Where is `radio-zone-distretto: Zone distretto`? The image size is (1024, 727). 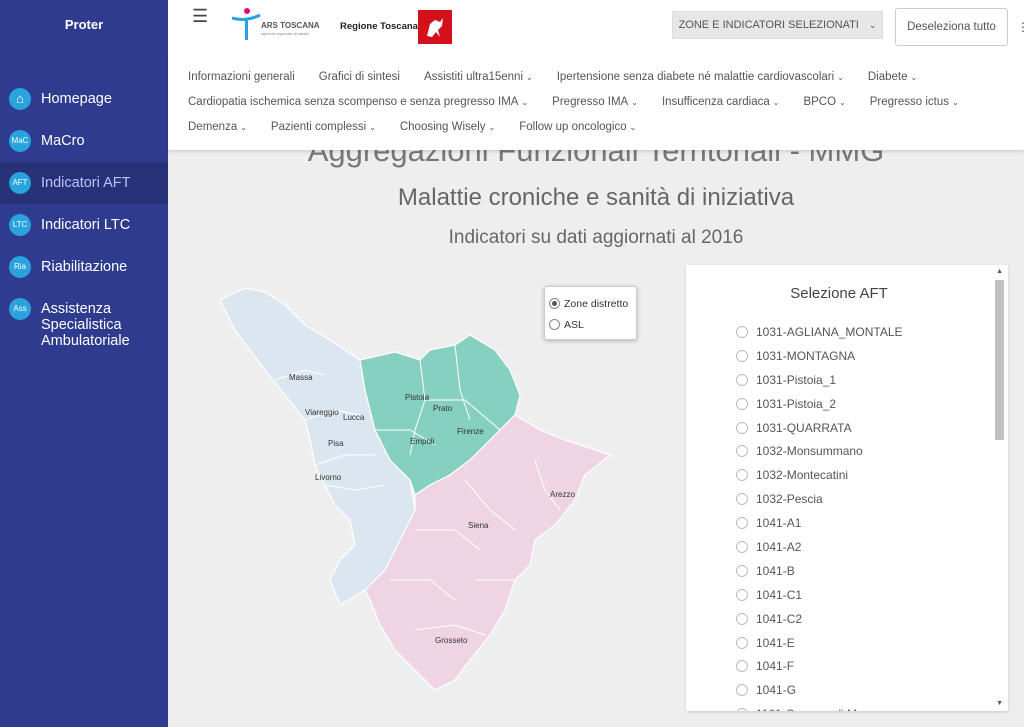
radio-zone-distretto: Zone distretto is located at coordinates (590, 303).